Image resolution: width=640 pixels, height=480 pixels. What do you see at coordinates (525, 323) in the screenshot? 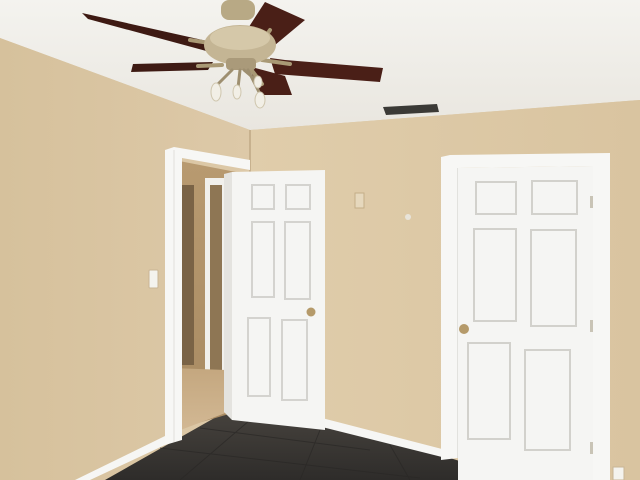
I see `closed-door` at bounding box center [525, 323].